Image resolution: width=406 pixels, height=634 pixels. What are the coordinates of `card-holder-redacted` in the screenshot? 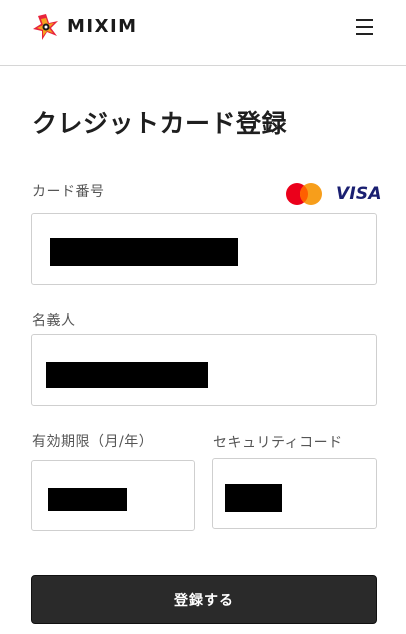 It's located at (127, 375).